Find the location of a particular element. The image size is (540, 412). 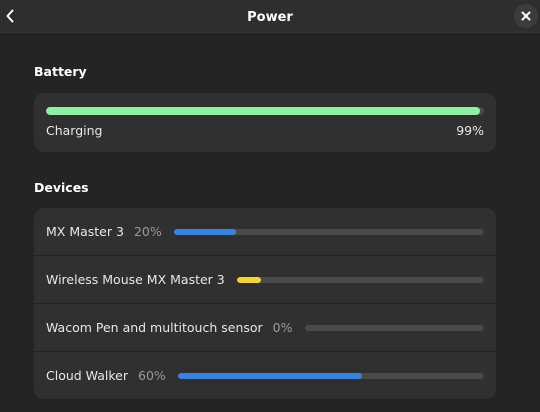

battery-percent: 99% is located at coordinates (470, 130).